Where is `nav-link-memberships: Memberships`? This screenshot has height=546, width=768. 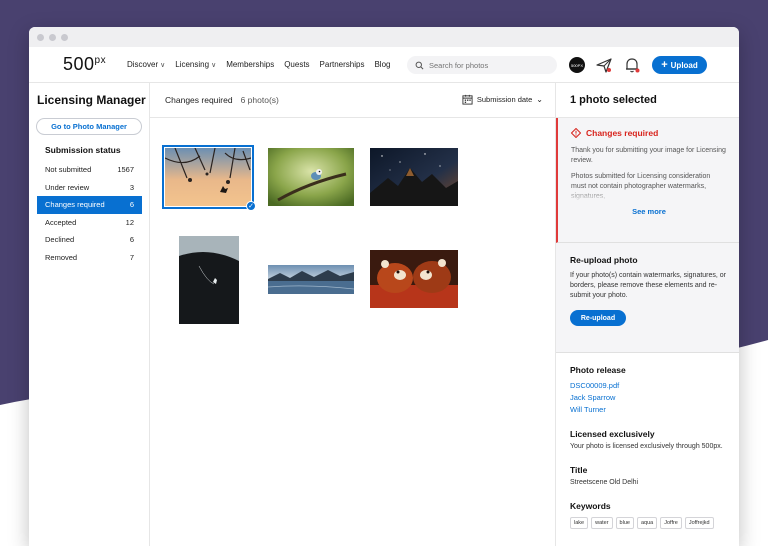 nav-link-memberships: Memberships is located at coordinates (250, 64).